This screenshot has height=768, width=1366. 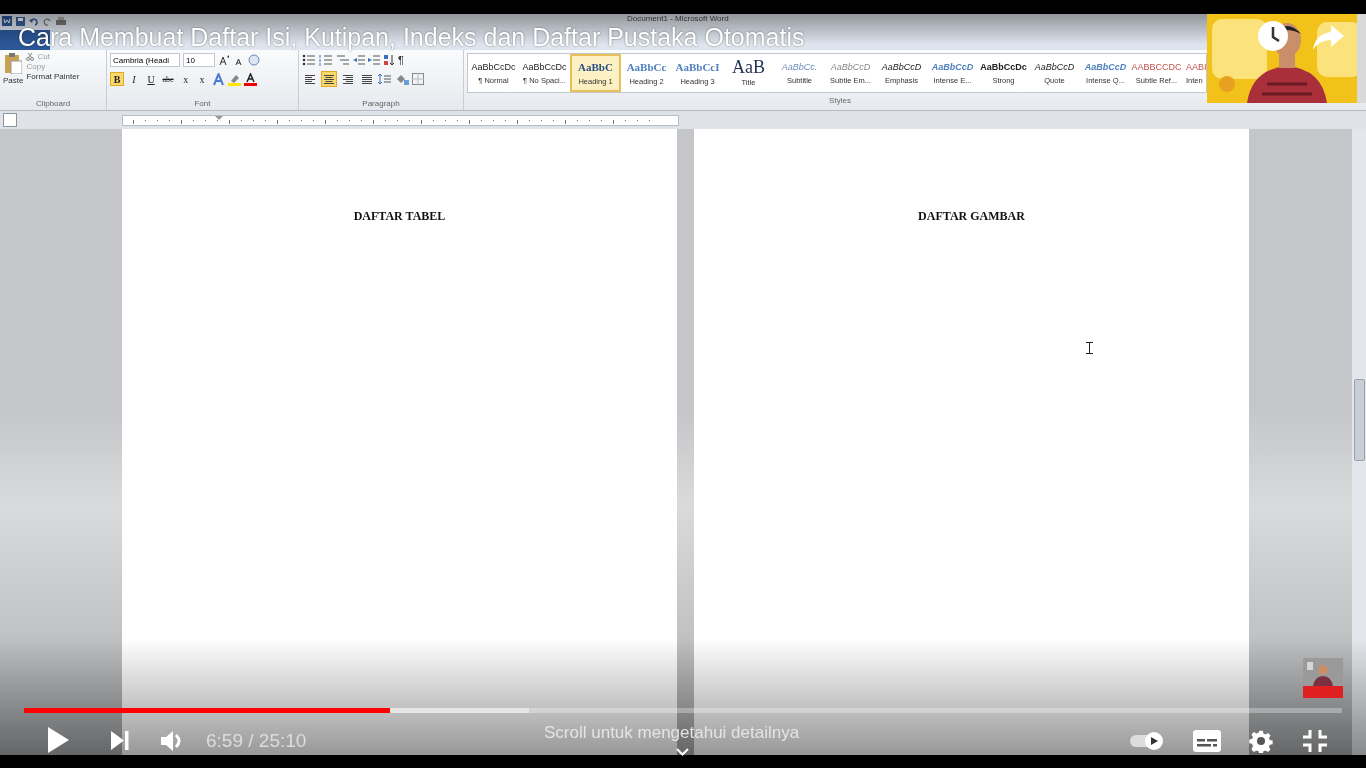 I want to click on window-title: Document1 - Microsoft Word, so click(x=678, y=18).